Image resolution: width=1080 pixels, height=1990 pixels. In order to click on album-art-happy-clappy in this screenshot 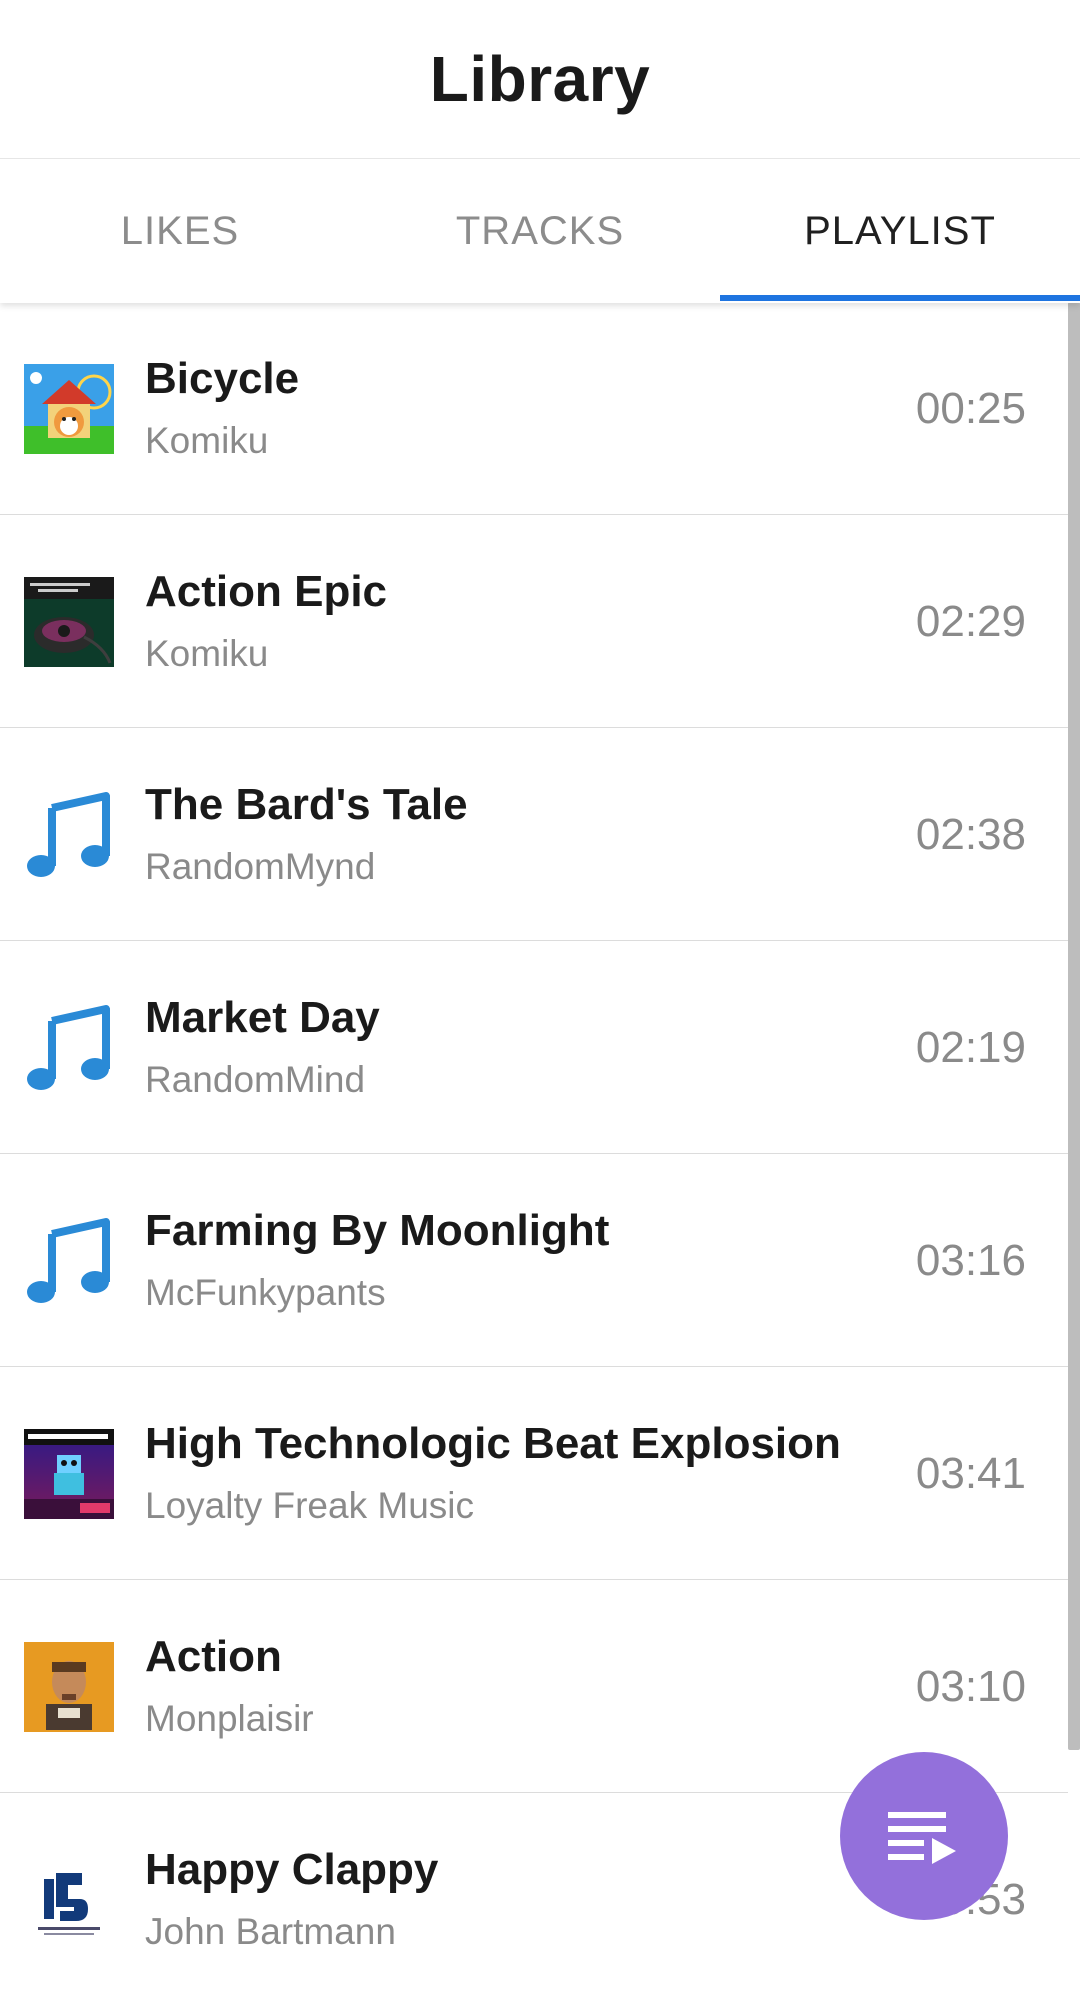, I will do `click(69, 1900)`.